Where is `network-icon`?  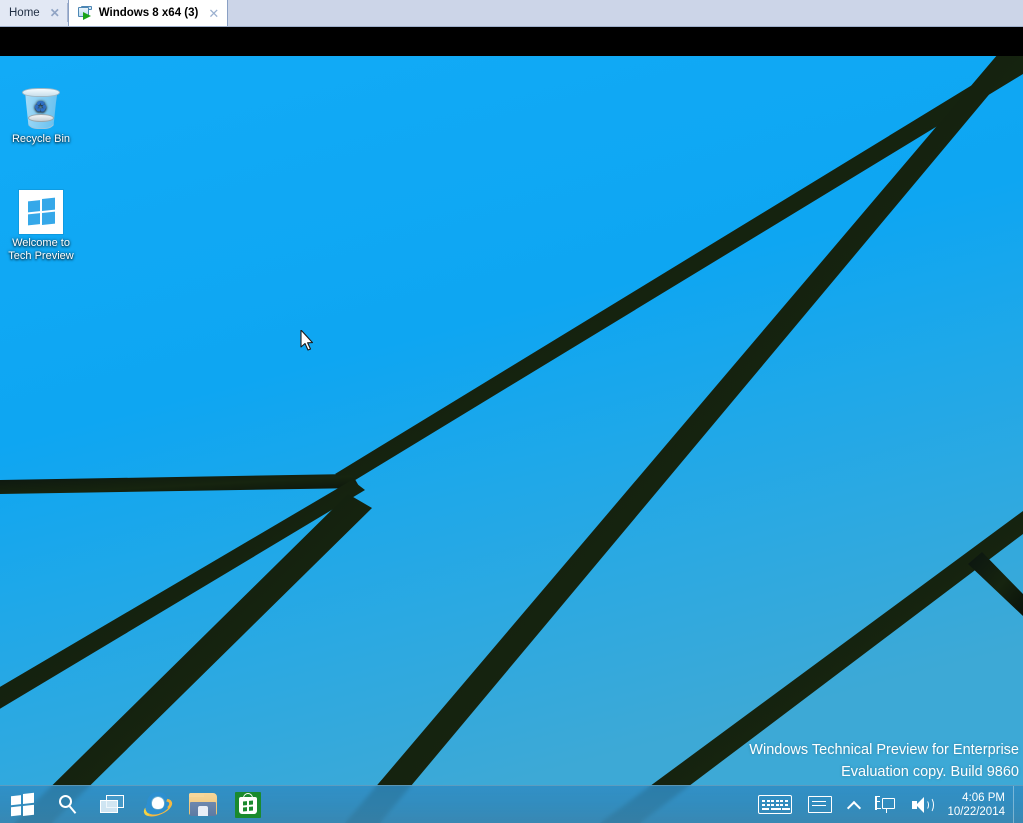
network-icon is located at coordinates (885, 805).